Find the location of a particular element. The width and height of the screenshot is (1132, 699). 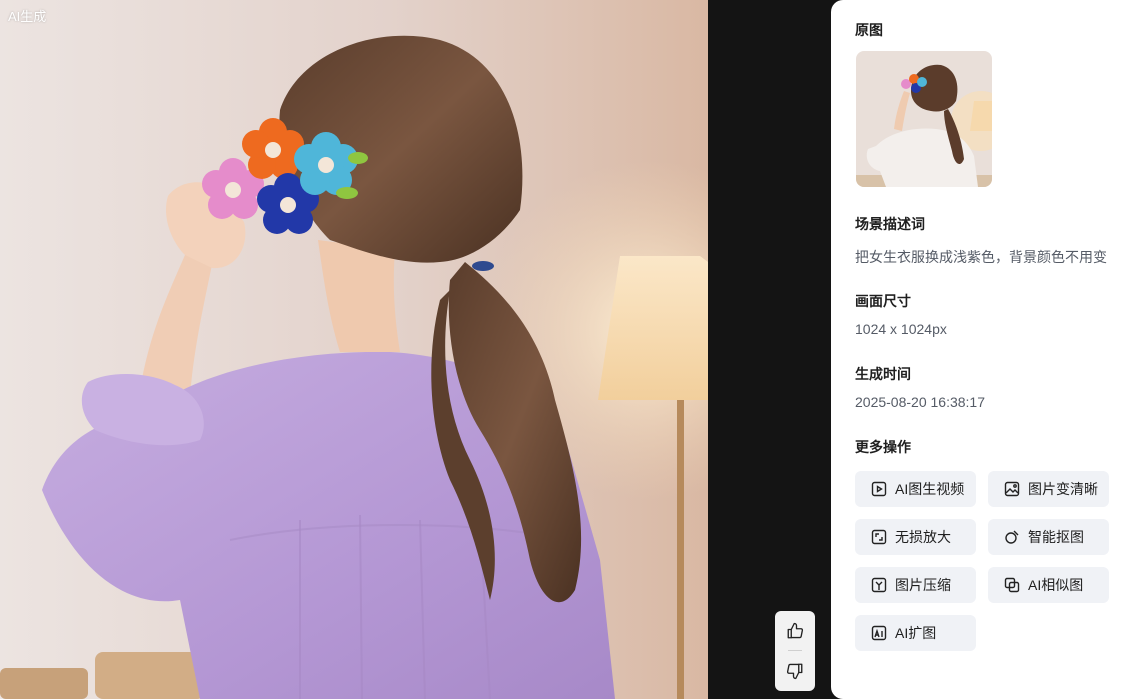

image-to-video-icon is located at coordinates (879, 489).